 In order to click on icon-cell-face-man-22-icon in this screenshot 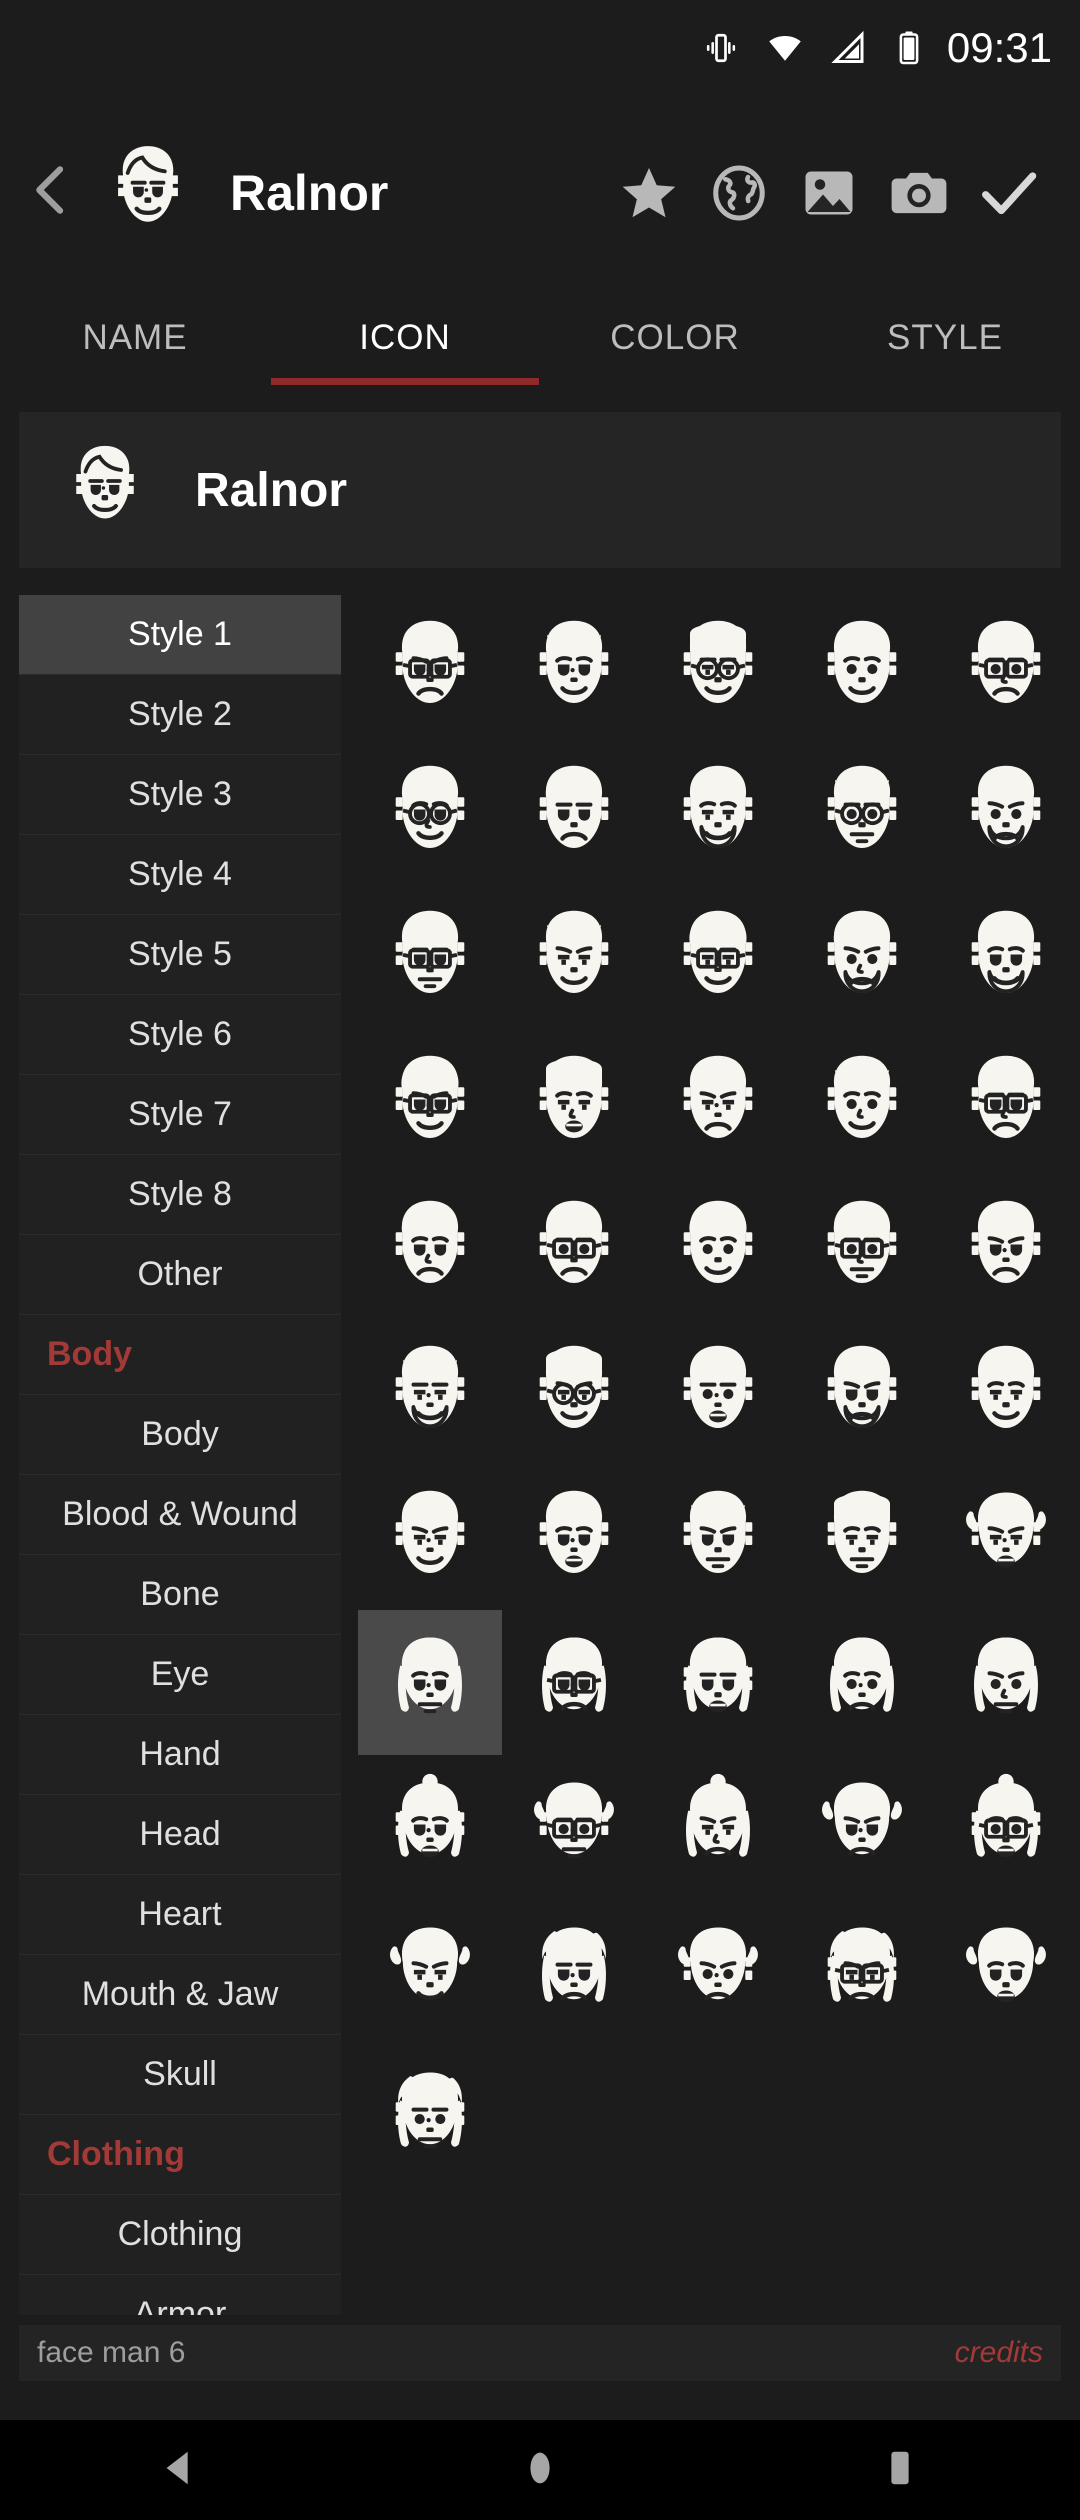, I will do `click(574, 1247)`.